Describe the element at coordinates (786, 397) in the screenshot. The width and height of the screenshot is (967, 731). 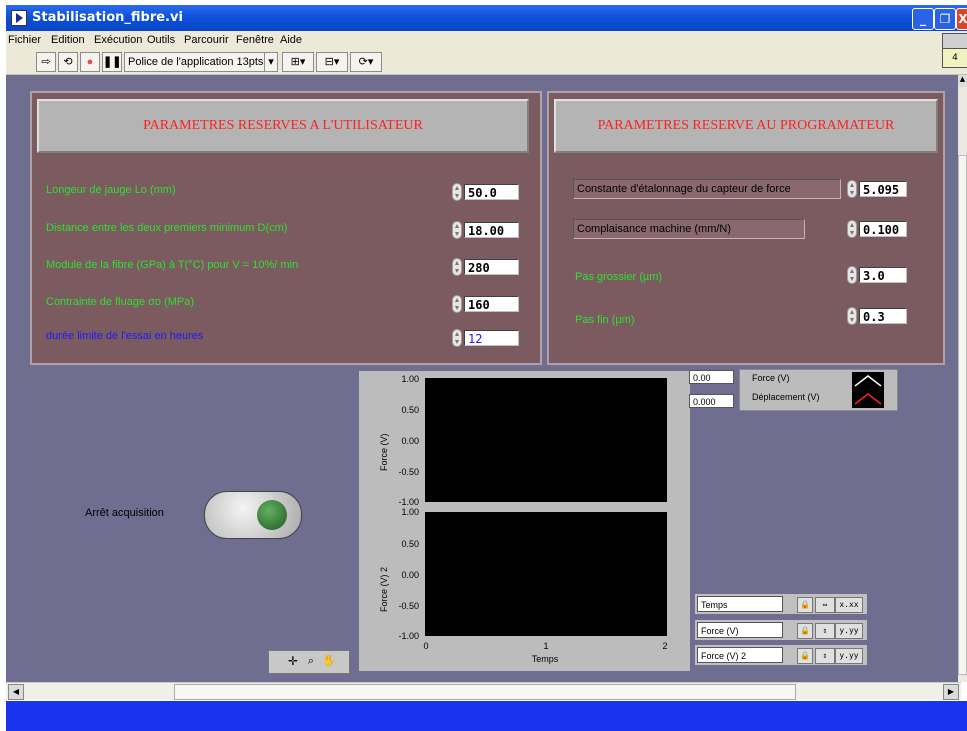
I see `legend-item-displacement: Déplacement (V)` at that location.